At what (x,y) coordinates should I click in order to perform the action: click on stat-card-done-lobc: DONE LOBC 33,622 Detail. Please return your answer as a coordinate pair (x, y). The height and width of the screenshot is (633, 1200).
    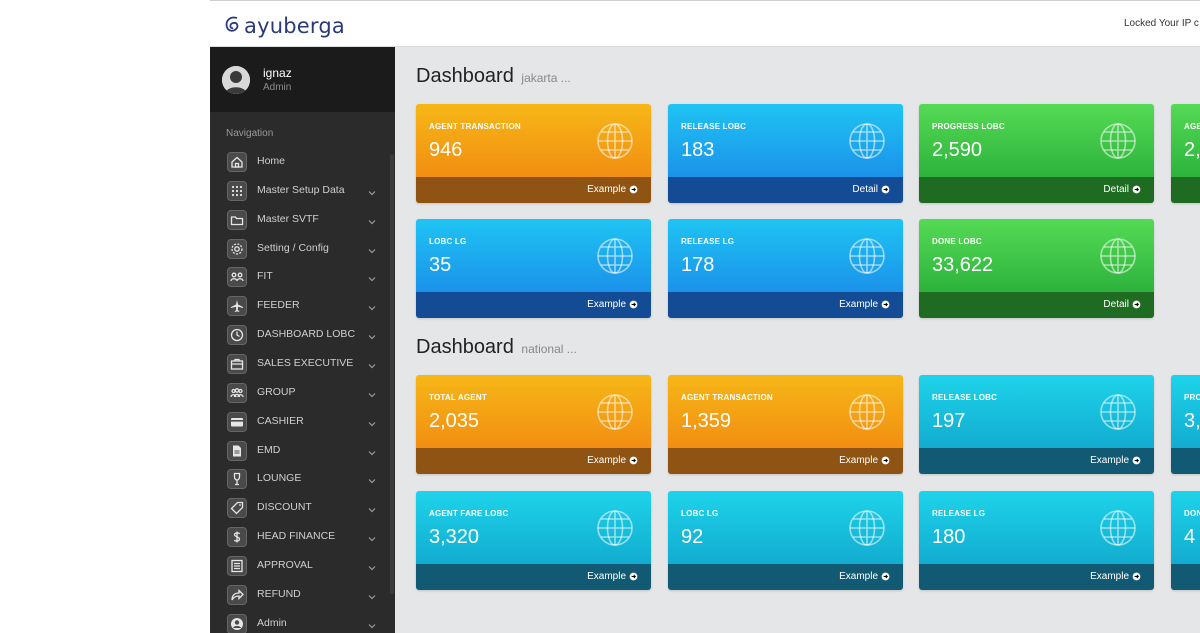
    Looking at the image, I should click on (1036, 268).